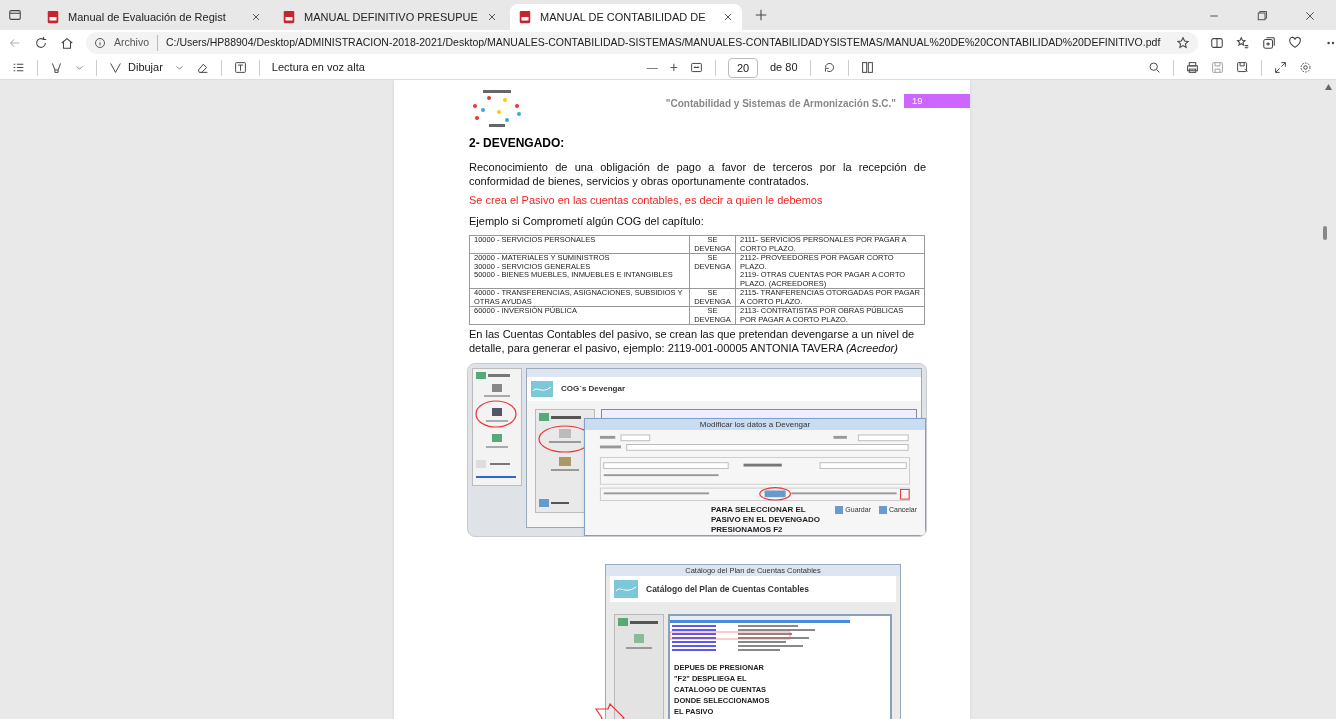 The image size is (1336, 719). I want to click on detail-paragraph: En las Cuentas Contables del pasivo, se crean las que pretendan devengarse a un nivel de detalle, para generar el pasivo, ejemplo: 2119-001-00005 ANTONIA TAVERA (Acreedor), so click(692, 341).